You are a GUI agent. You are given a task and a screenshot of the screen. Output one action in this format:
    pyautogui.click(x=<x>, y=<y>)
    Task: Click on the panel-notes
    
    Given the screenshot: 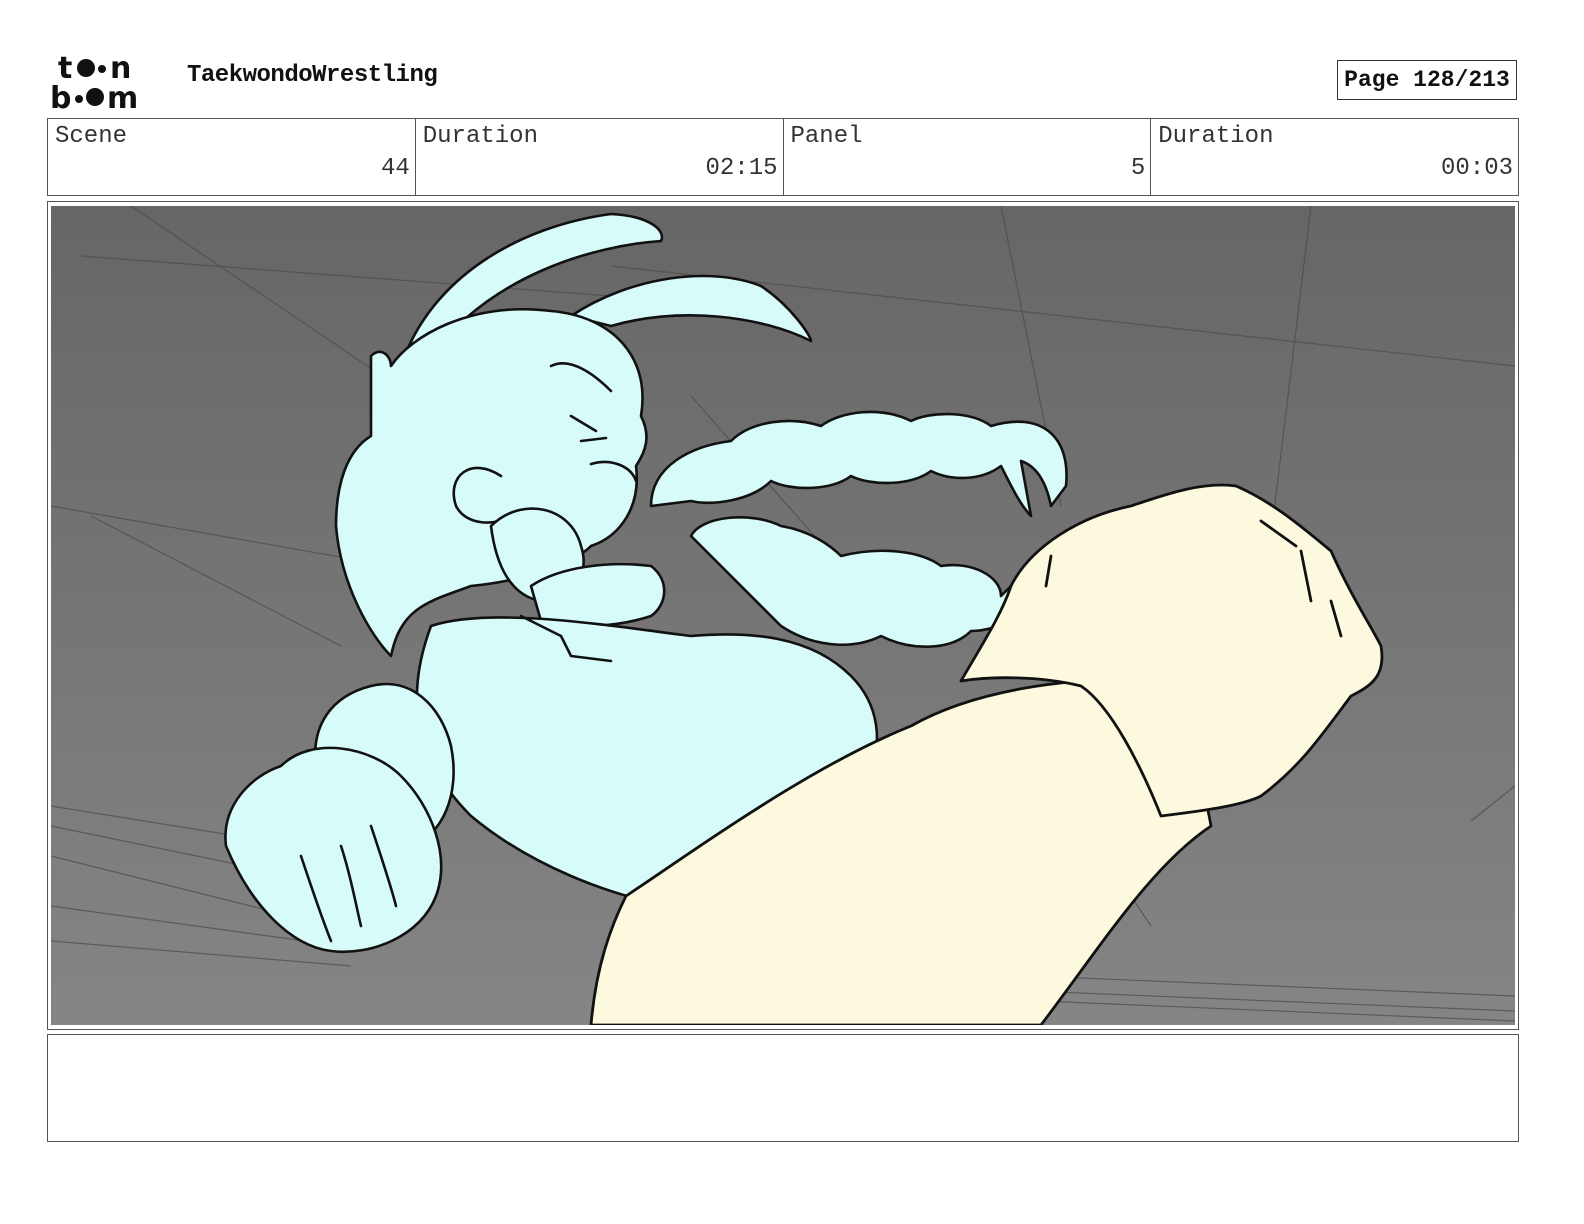 What is the action you would take?
    pyautogui.click(x=783, y=1088)
    